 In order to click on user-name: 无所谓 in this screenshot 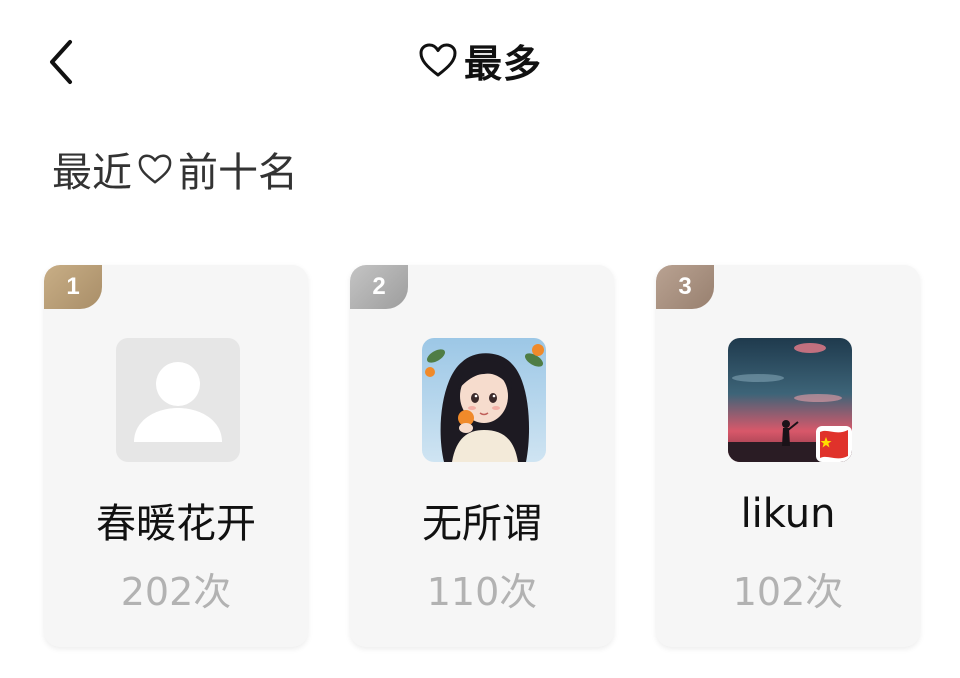, I will do `click(482, 524)`.